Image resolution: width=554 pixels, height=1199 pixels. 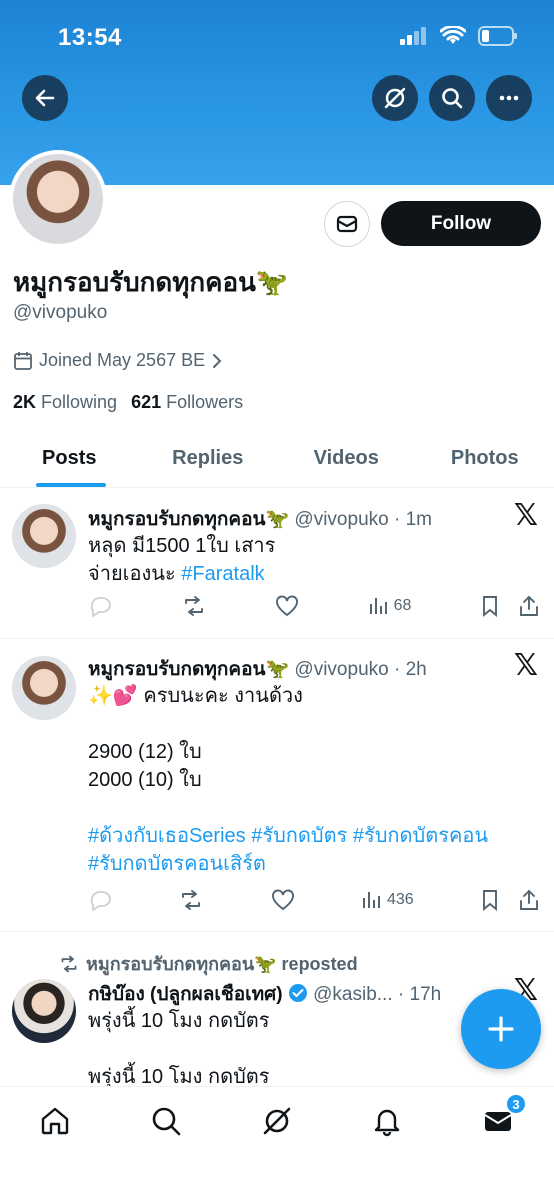 What do you see at coordinates (179, 1077) in the screenshot?
I see `post-text-line: พรุ่งนี้ 10 โมง กดบัตร` at bounding box center [179, 1077].